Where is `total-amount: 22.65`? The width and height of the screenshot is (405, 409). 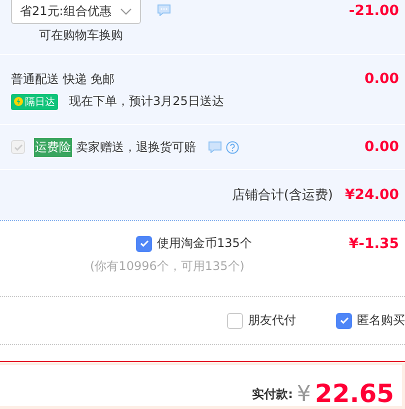 total-amount: 22.65 is located at coordinates (354, 393).